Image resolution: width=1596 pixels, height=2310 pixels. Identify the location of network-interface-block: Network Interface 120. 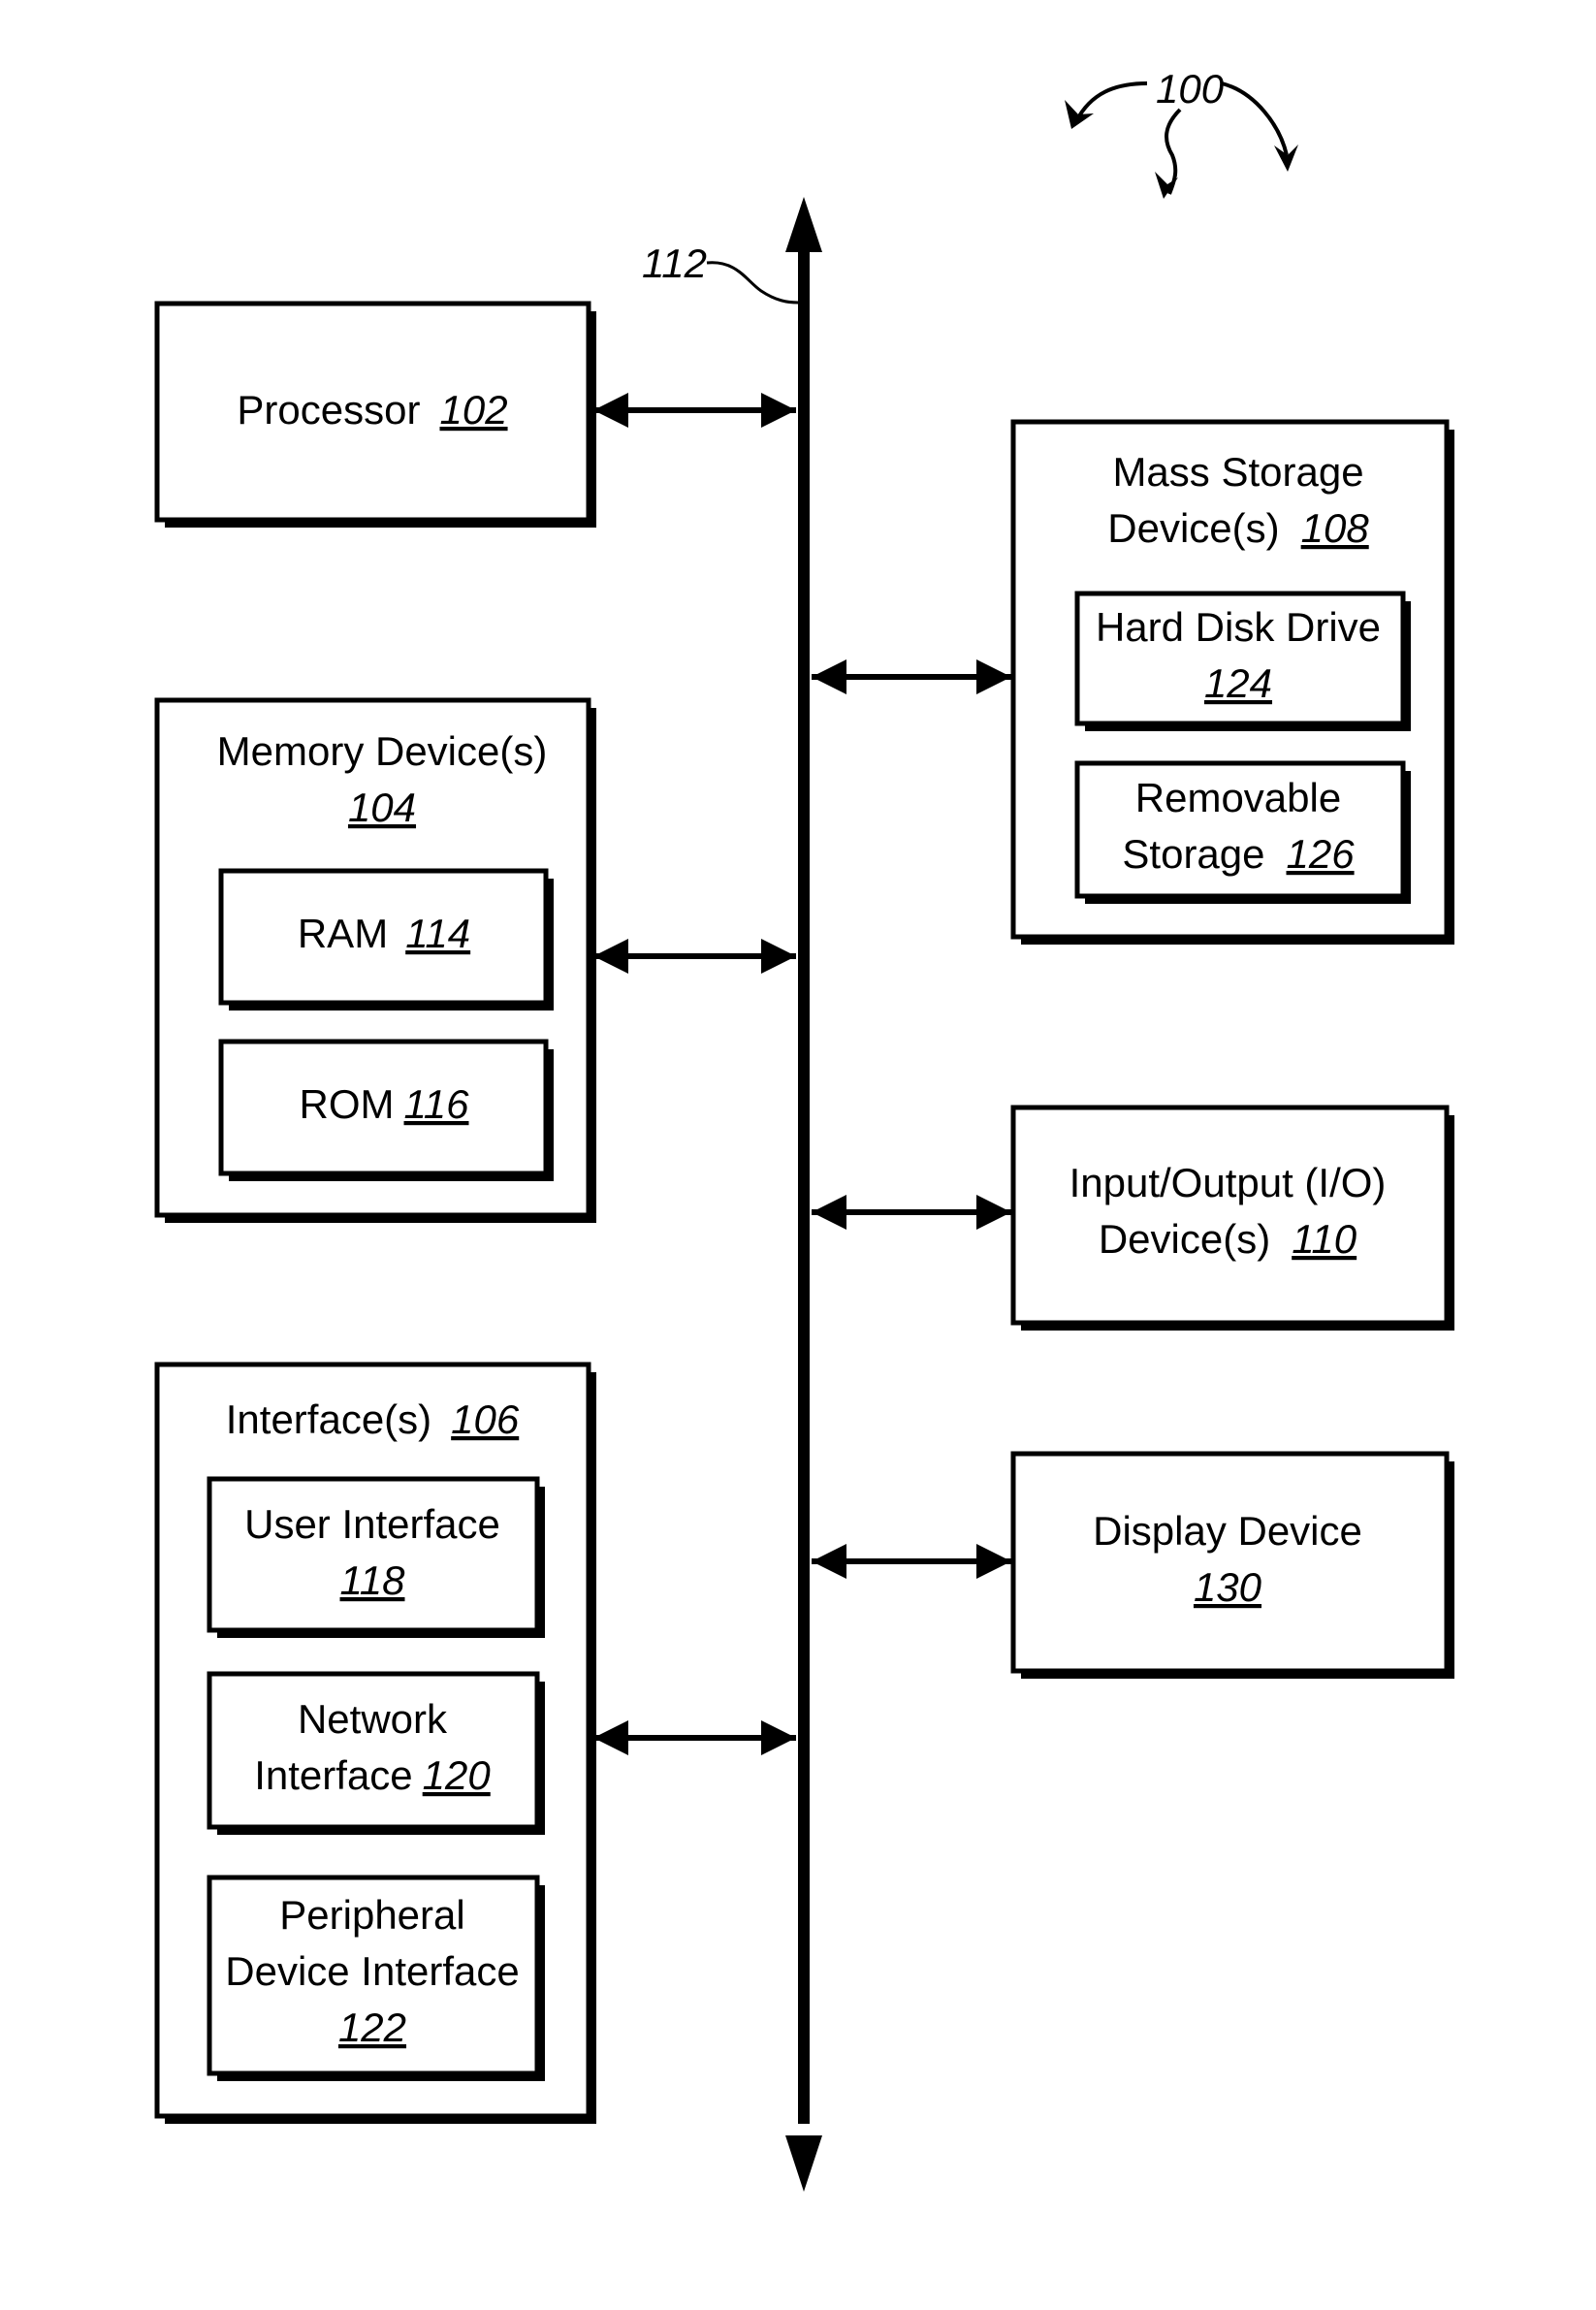
(376, 1753).